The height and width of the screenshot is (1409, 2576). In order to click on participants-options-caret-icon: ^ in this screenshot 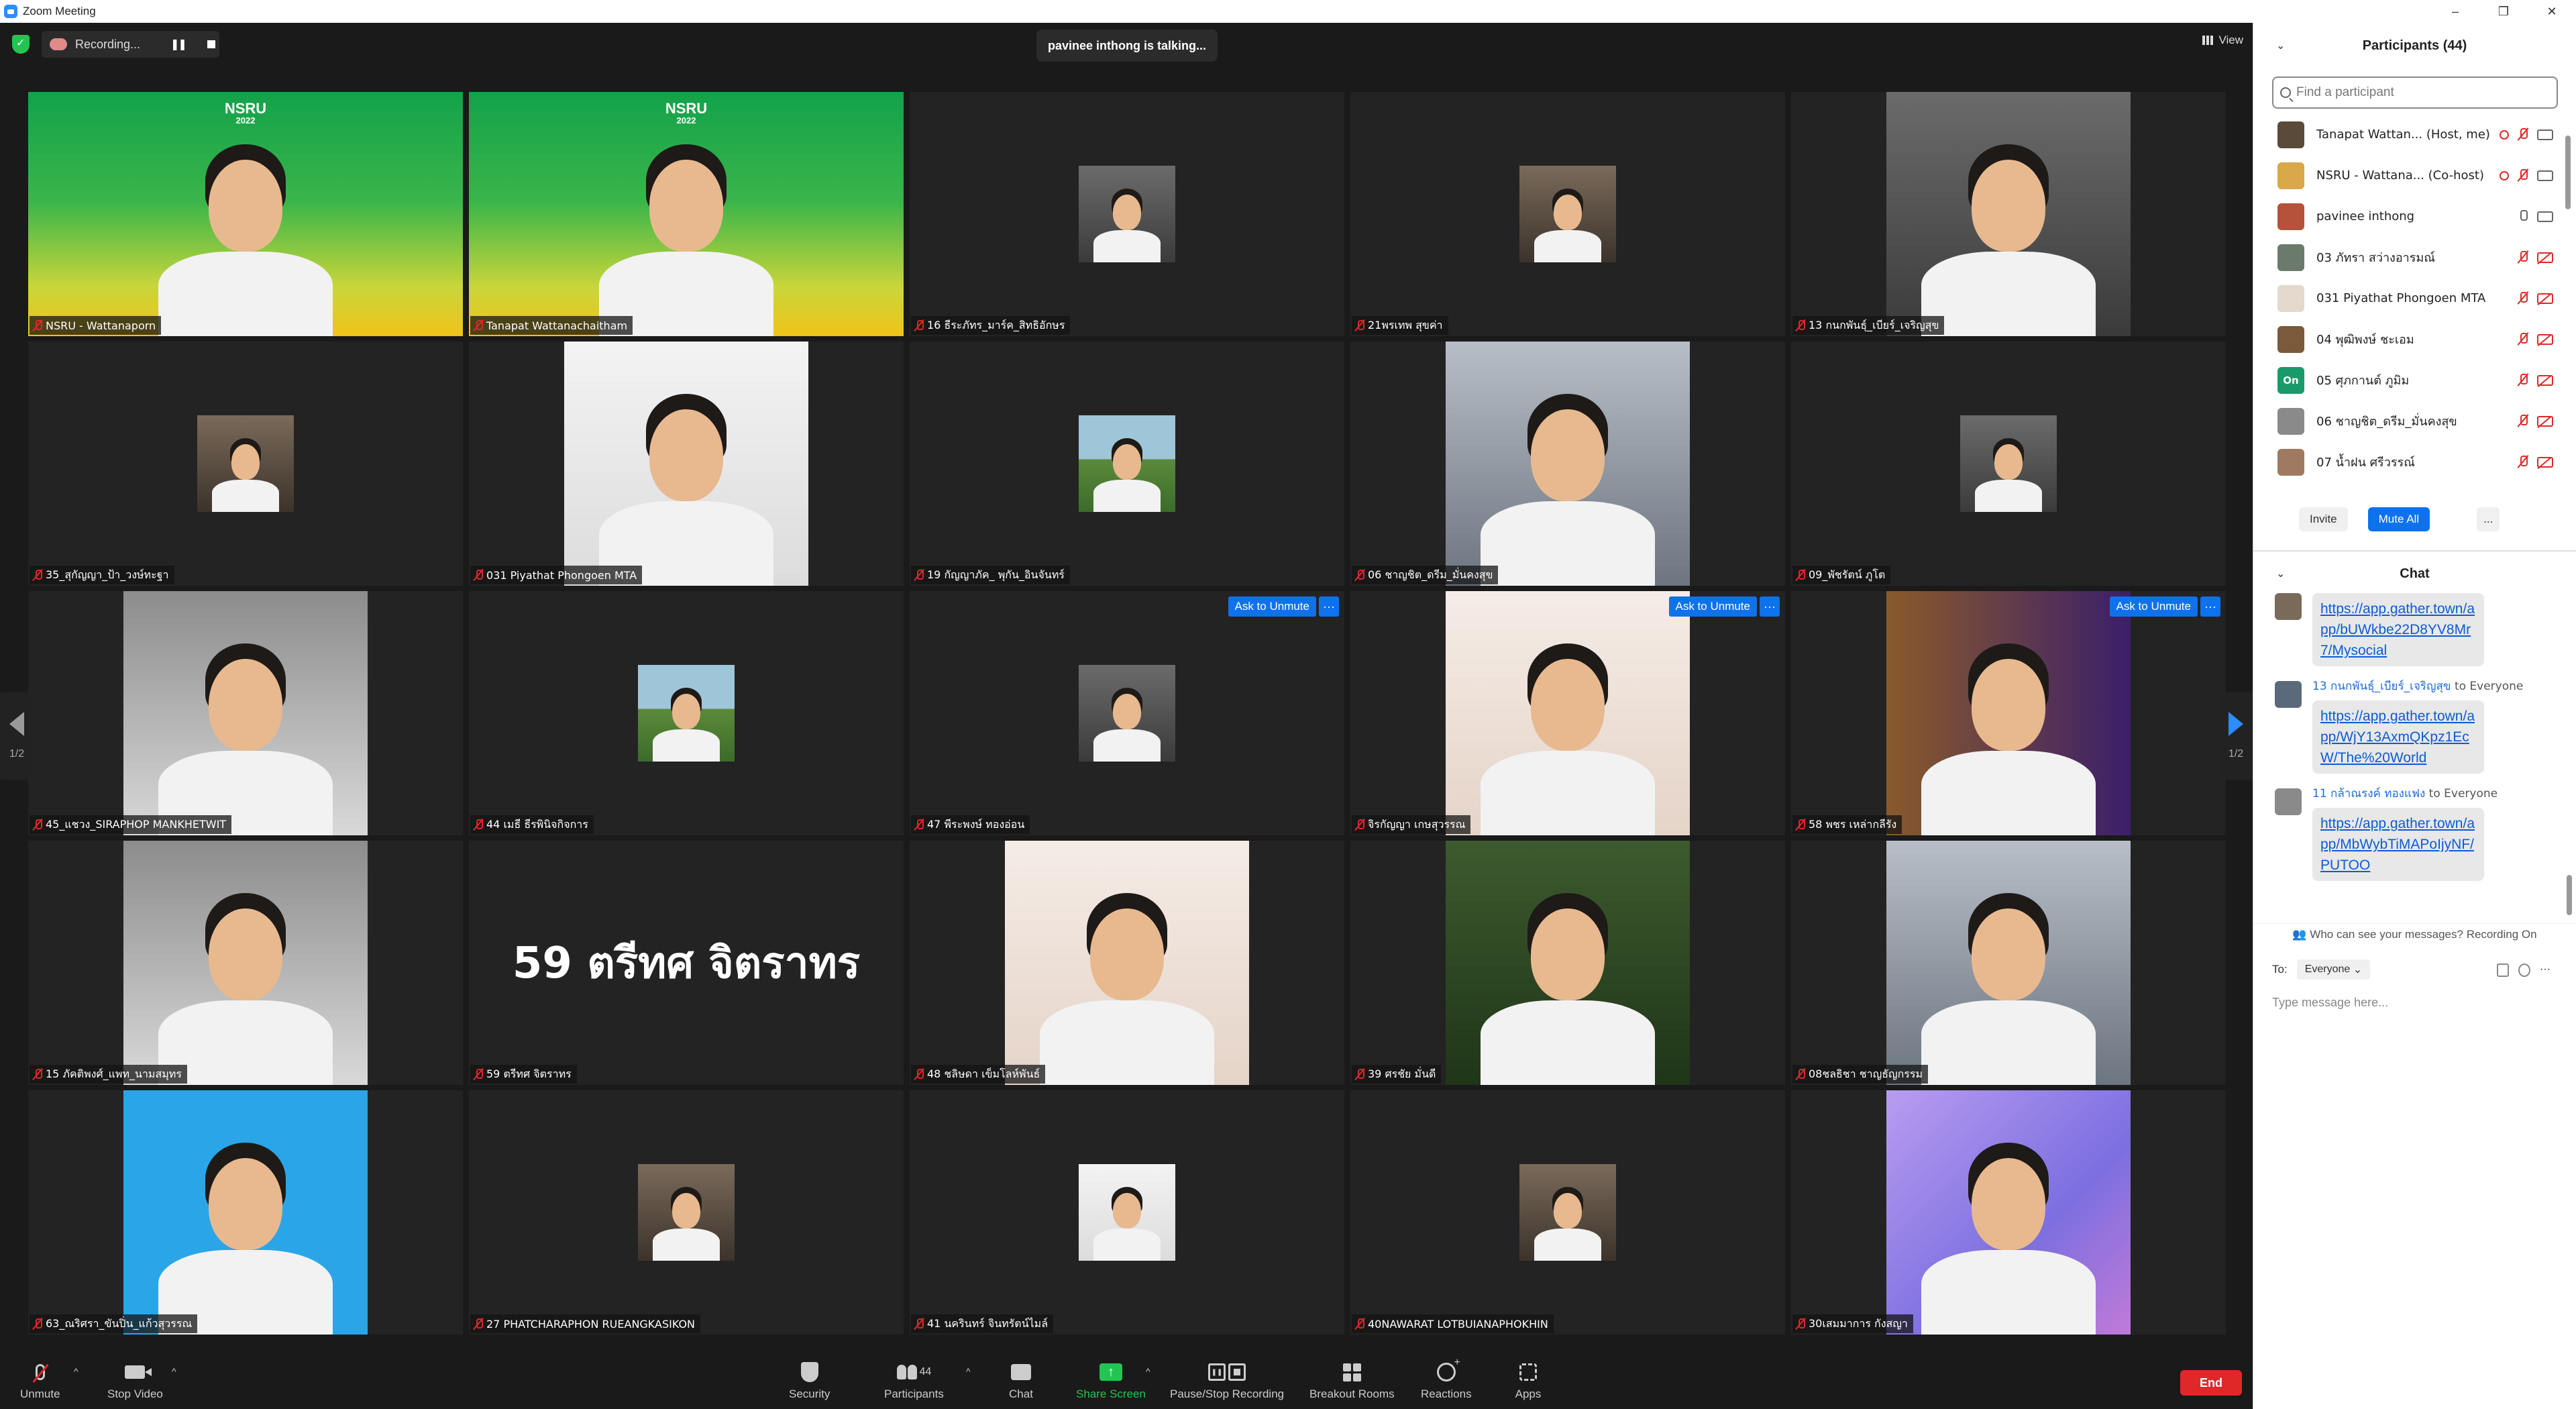, I will do `click(968, 1371)`.